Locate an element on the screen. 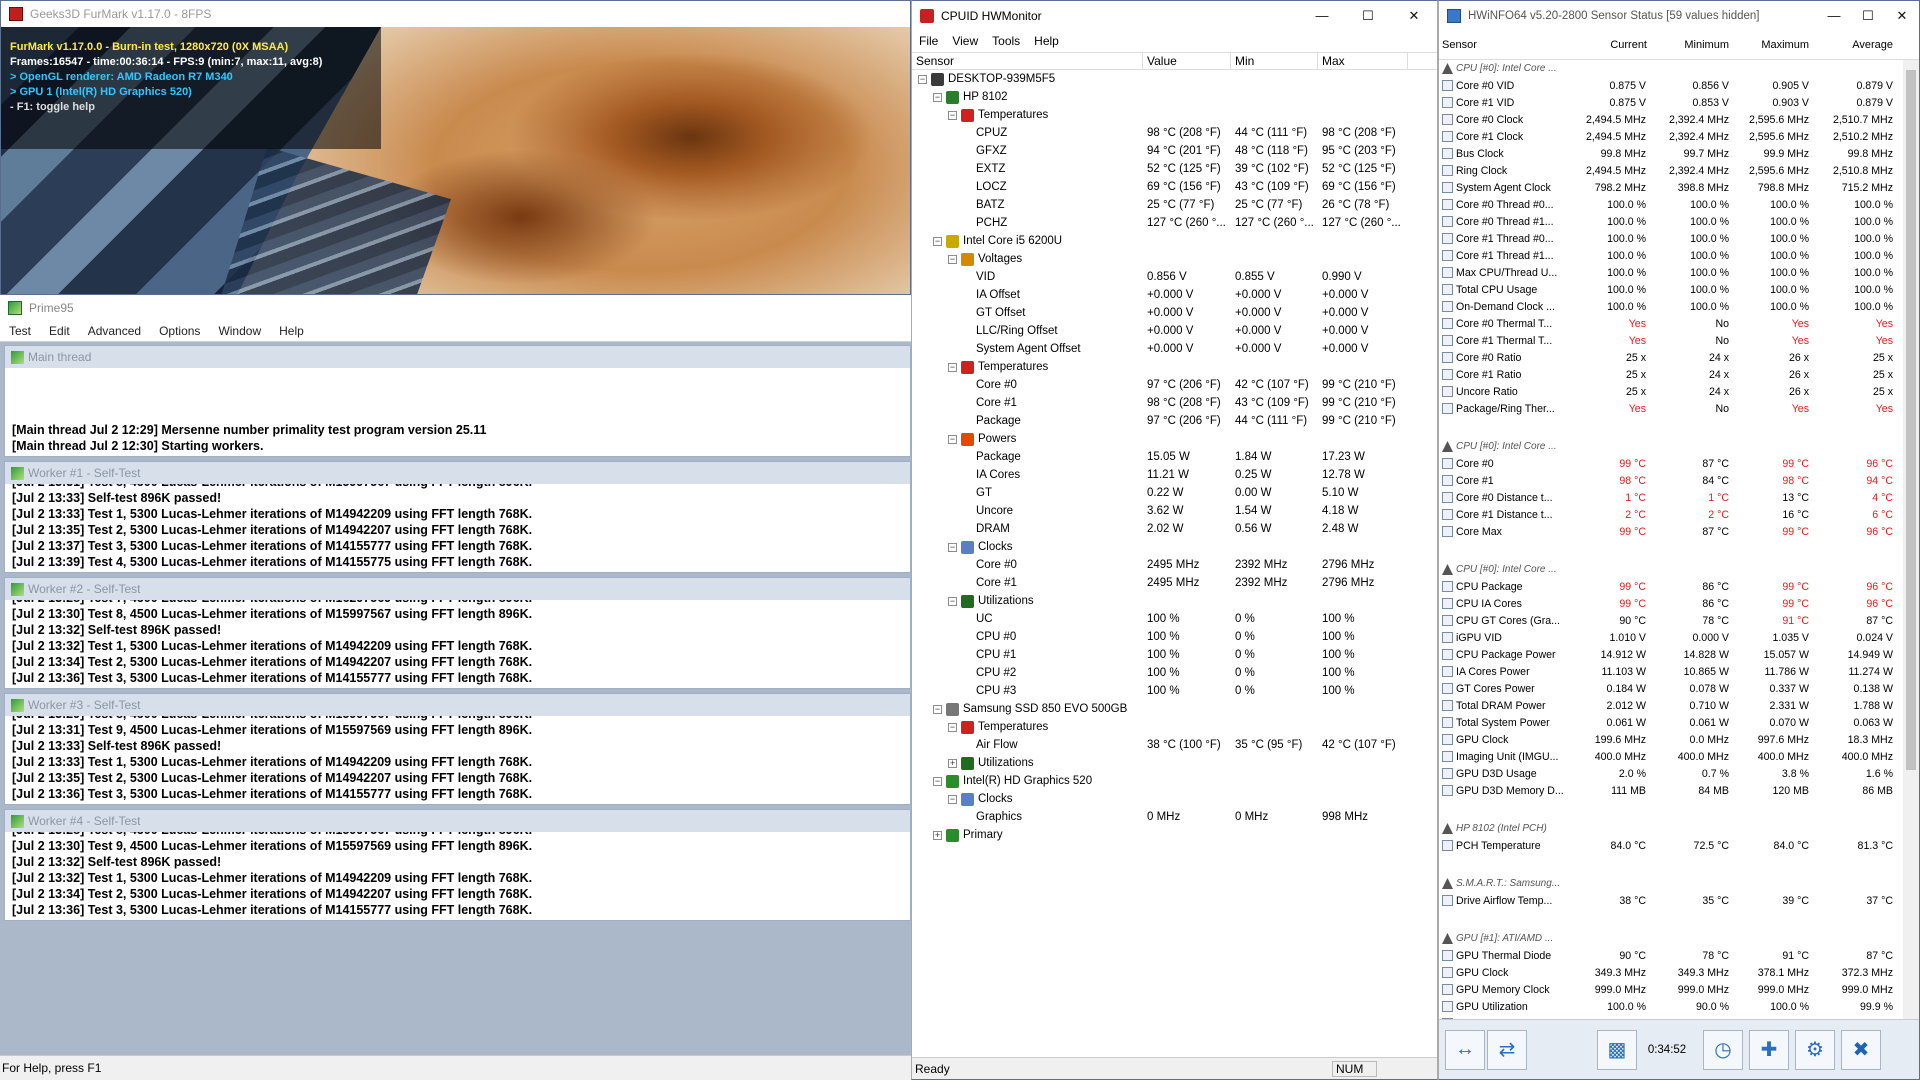 The width and height of the screenshot is (1920, 1080). close-button: ✕ is located at coordinates (1902, 15).